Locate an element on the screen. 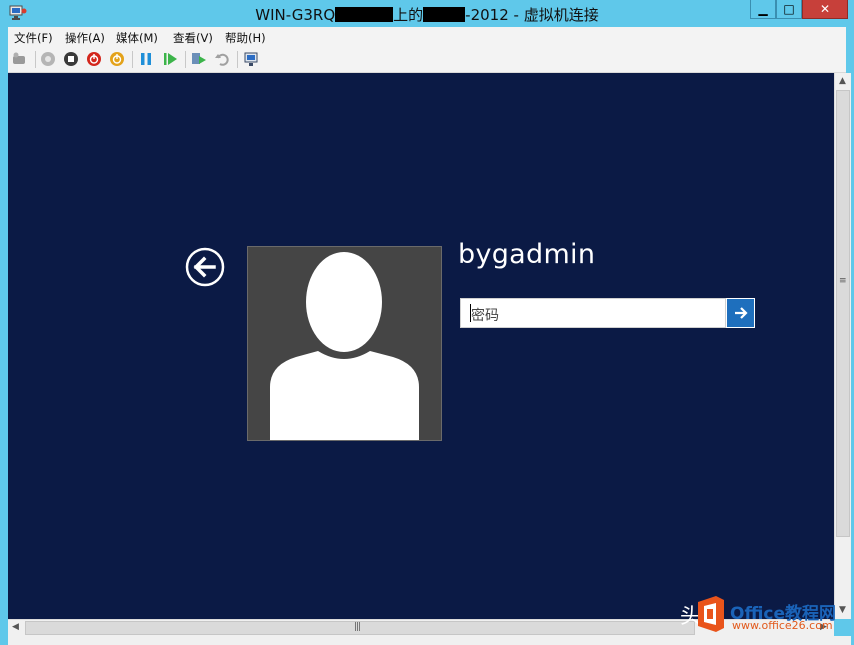 The image size is (854, 645). window-title: WIN-G3RQ 上的 -2012 - 虚拟机连接 is located at coordinates (427, 15).